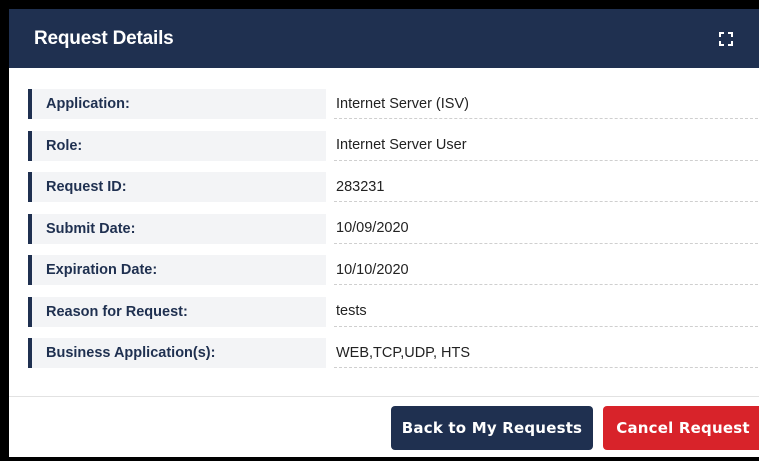 Image resolution: width=759 pixels, height=461 pixels. Describe the element at coordinates (546, 104) in the screenshot. I see `detail-value: Internet Server (ISV)` at that location.